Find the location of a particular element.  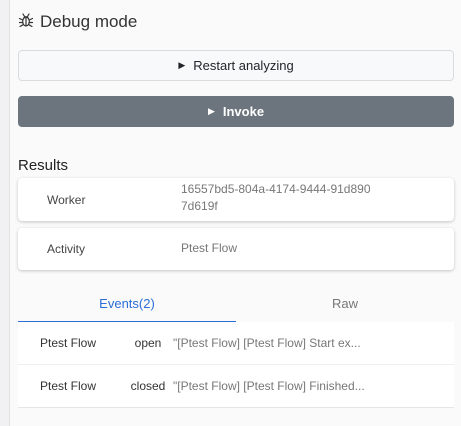

restart-analyzing-label: Restart analyzing is located at coordinates (243, 65).